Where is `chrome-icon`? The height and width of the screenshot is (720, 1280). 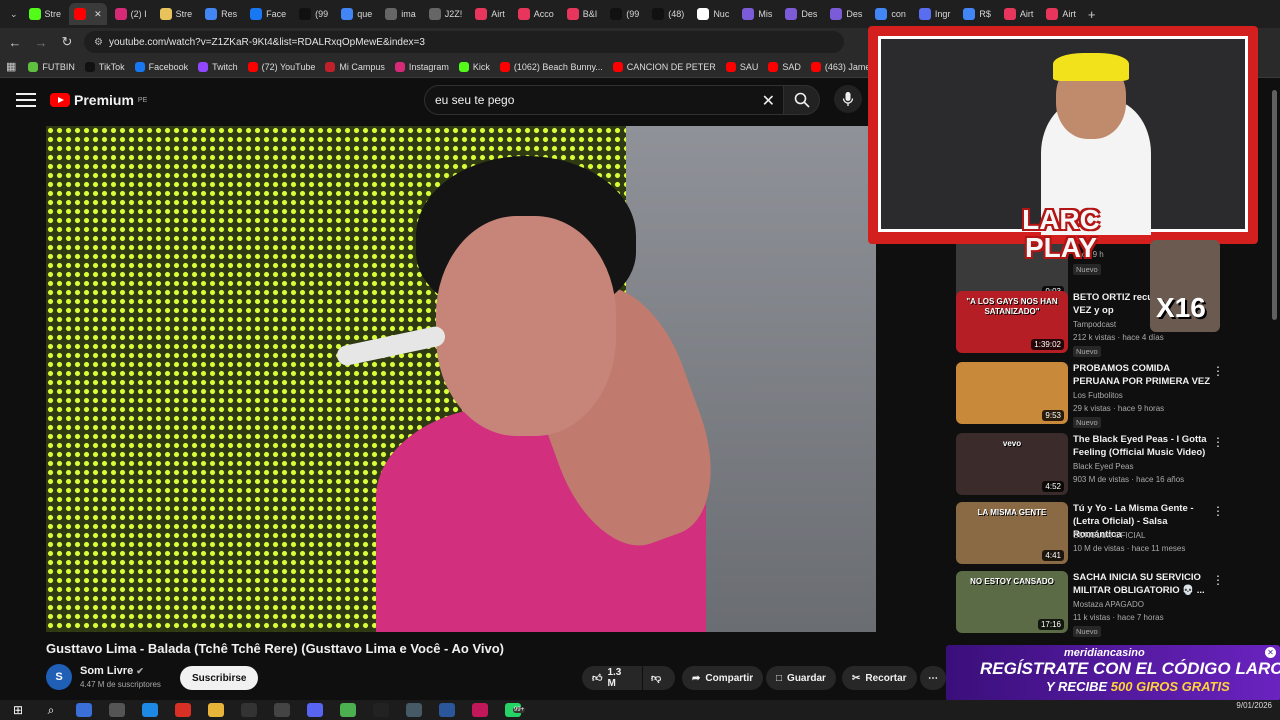 chrome-icon is located at coordinates (348, 710).